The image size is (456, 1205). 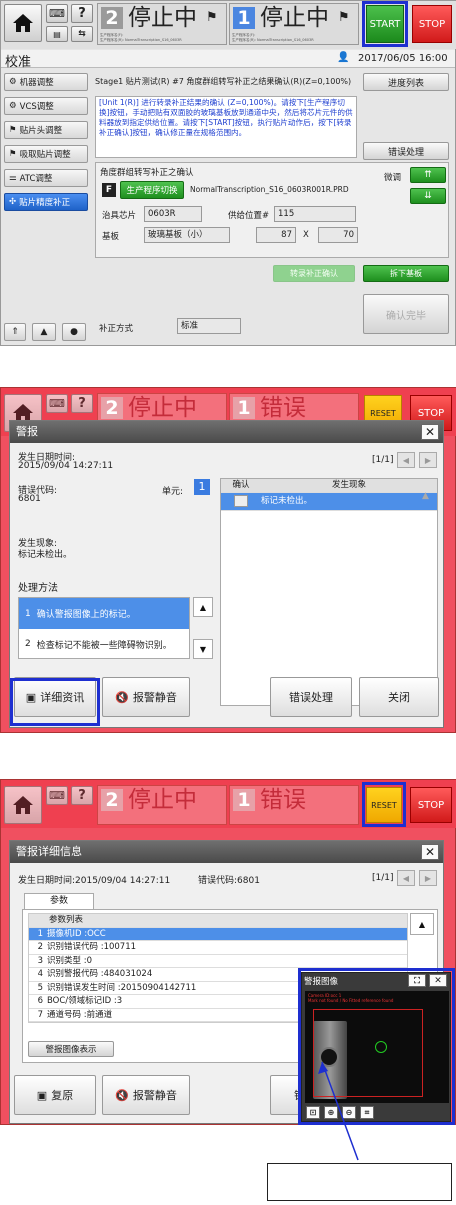 What do you see at coordinates (359, 1182) in the screenshot?
I see `callout-box` at bounding box center [359, 1182].